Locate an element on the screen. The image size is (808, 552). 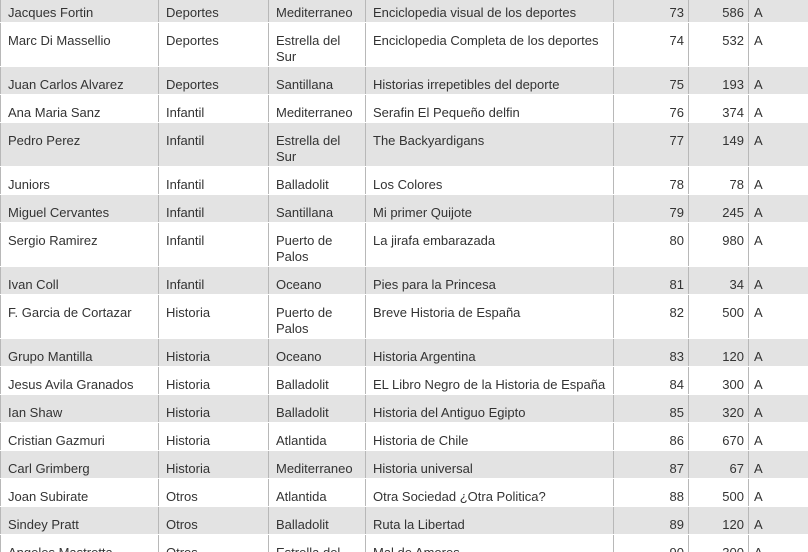
pages-cell: 149 is located at coordinates (718, 144).